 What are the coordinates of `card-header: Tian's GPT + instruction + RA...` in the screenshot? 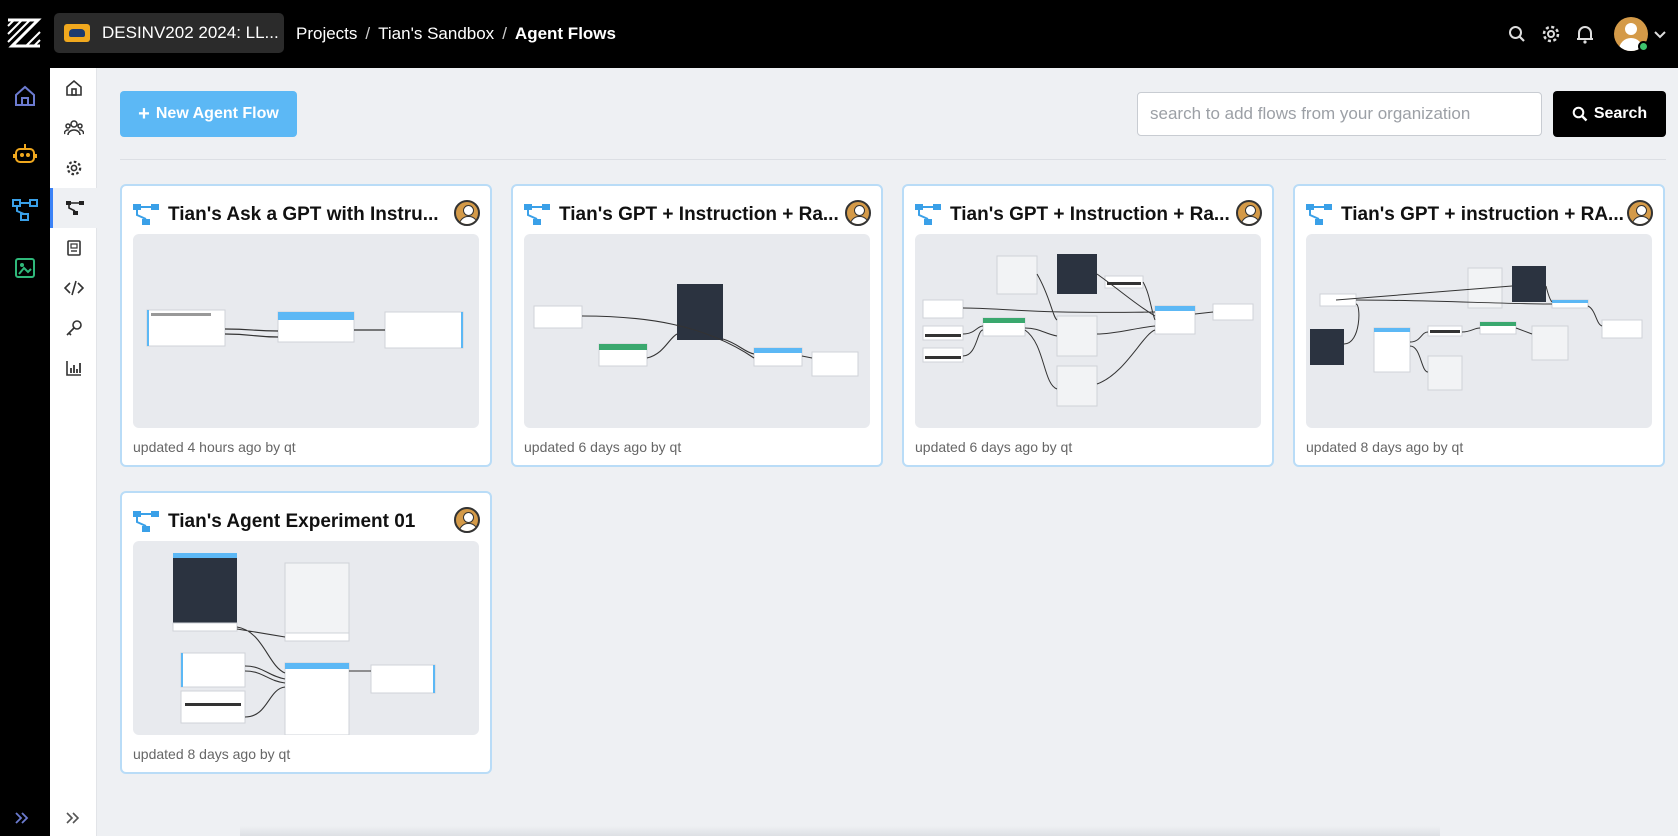 It's located at (1480, 215).